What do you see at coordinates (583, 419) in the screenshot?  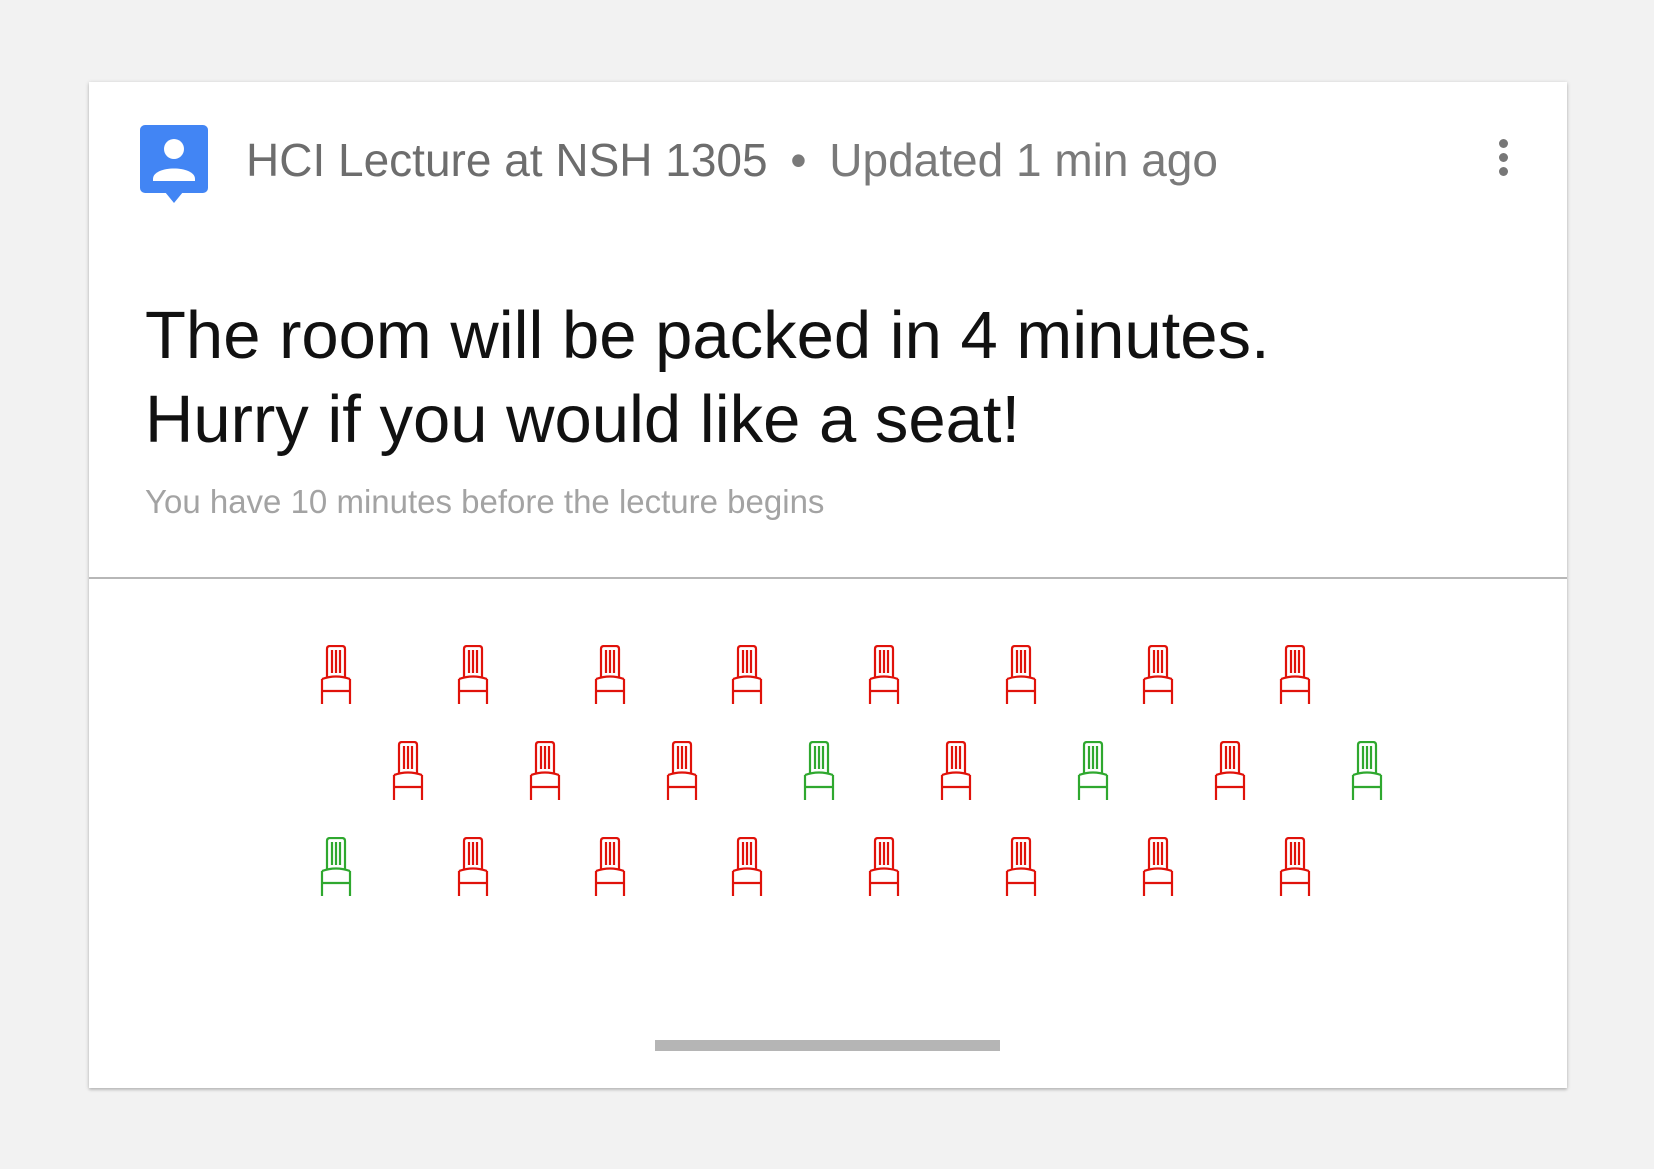 I see `headline-line-2: Hurry if you would like a seat!` at bounding box center [583, 419].